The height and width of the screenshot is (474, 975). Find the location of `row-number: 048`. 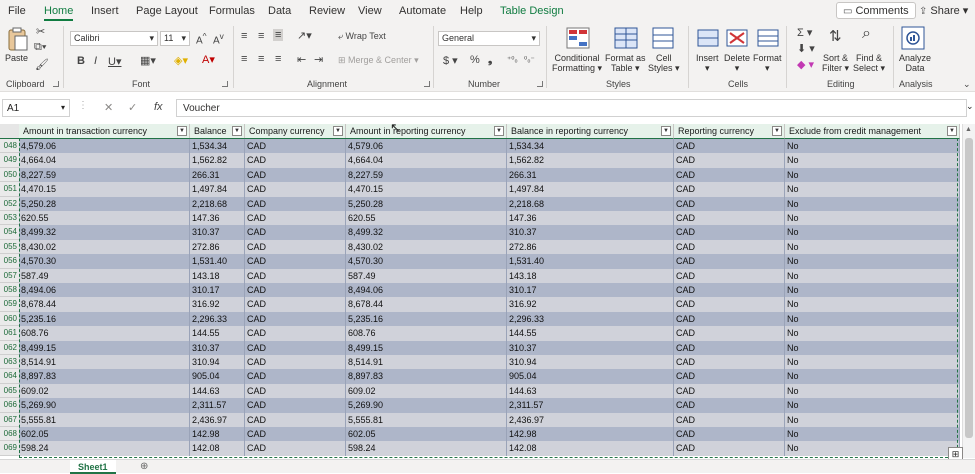

row-number: 048 is located at coordinates (9, 146).